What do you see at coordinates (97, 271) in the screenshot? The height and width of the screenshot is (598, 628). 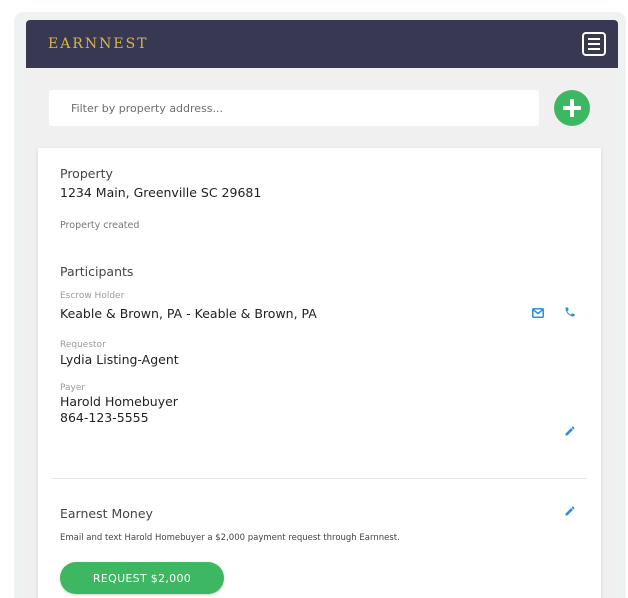 I see `participants-section-title: Participants` at bounding box center [97, 271].